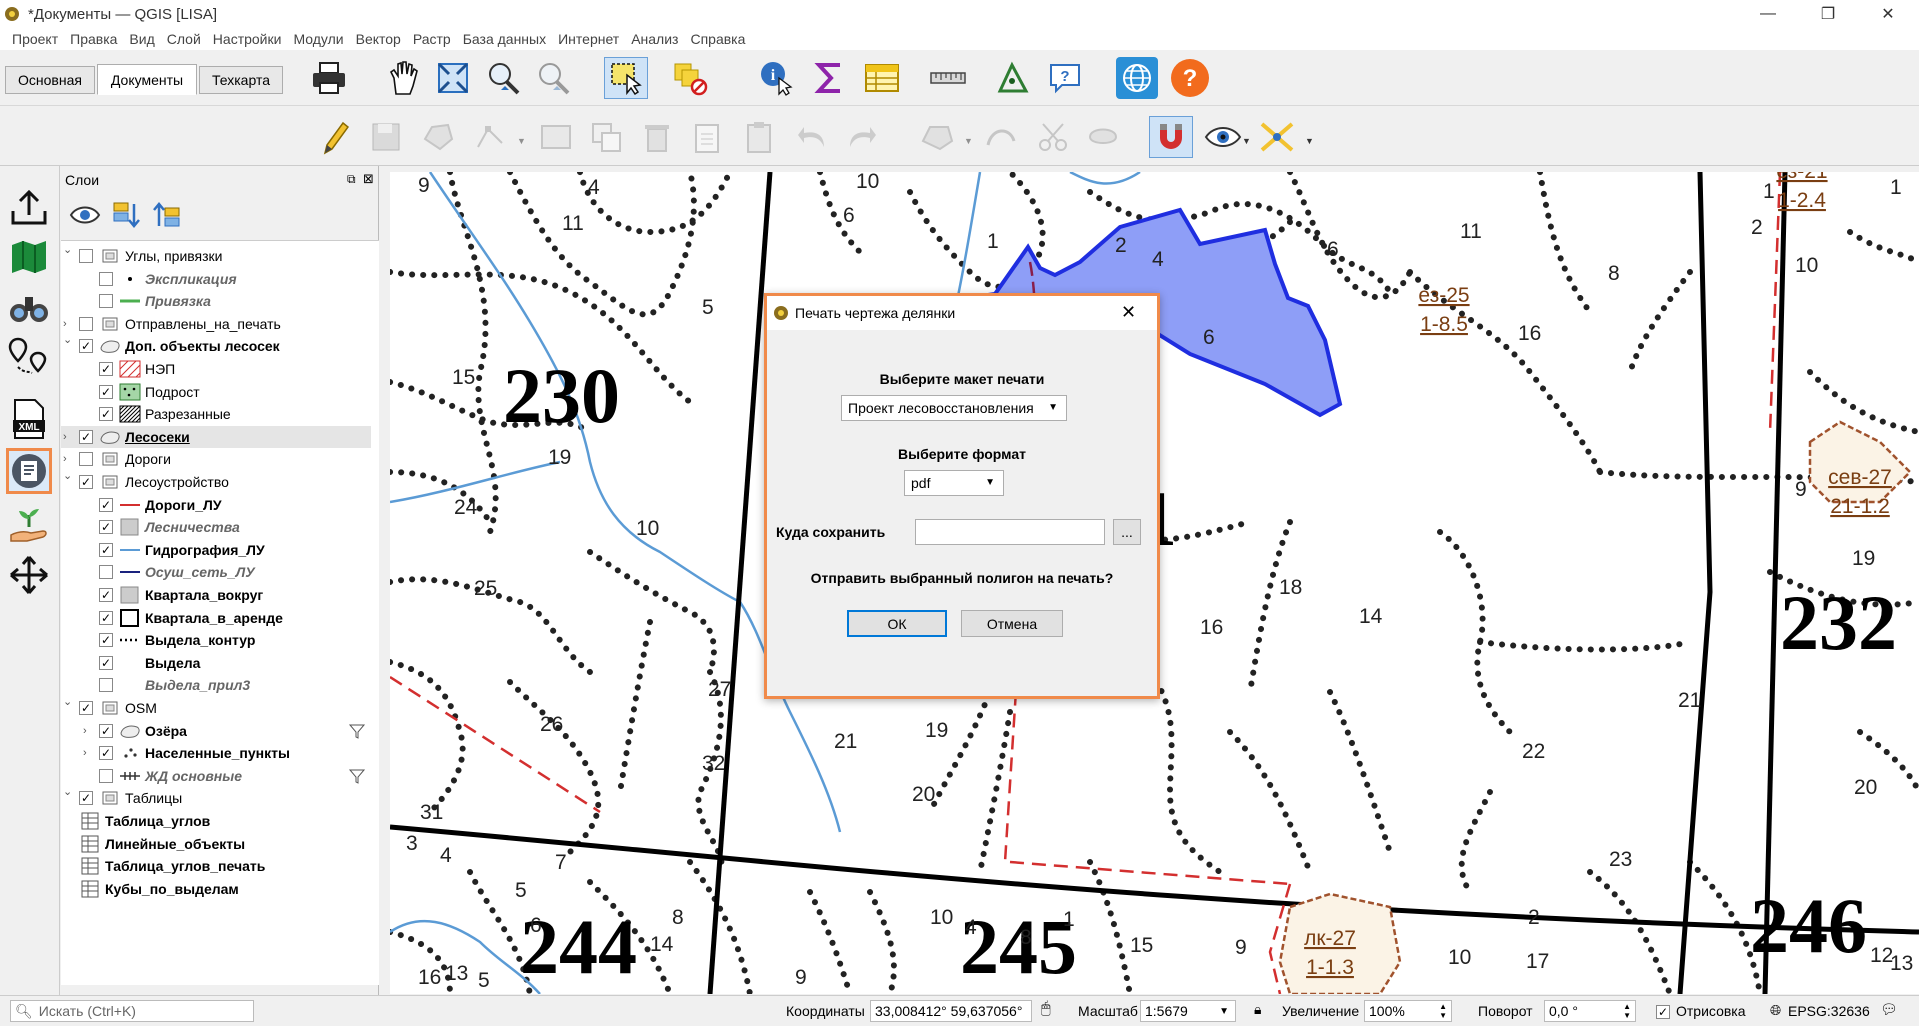 The height and width of the screenshot is (1026, 1919). What do you see at coordinates (1137, 78) in the screenshot?
I see `web-button` at bounding box center [1137, 78].